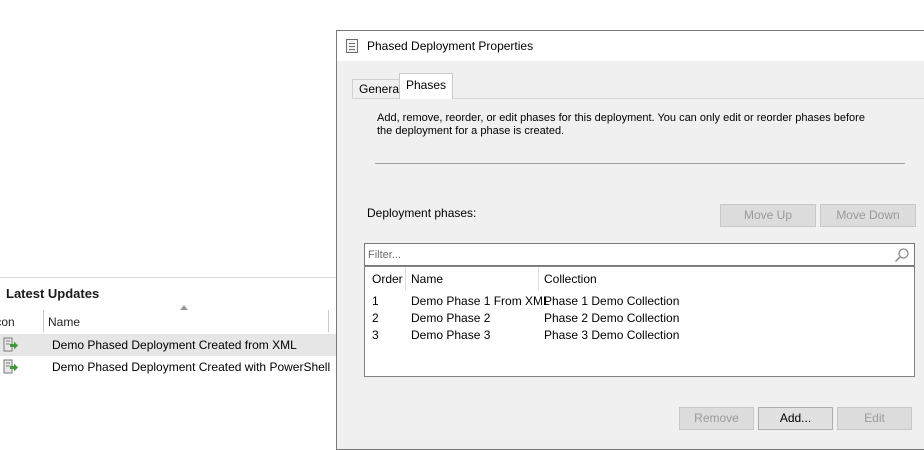  I want to click on column-header-icon: Icon, so click(7, 322).